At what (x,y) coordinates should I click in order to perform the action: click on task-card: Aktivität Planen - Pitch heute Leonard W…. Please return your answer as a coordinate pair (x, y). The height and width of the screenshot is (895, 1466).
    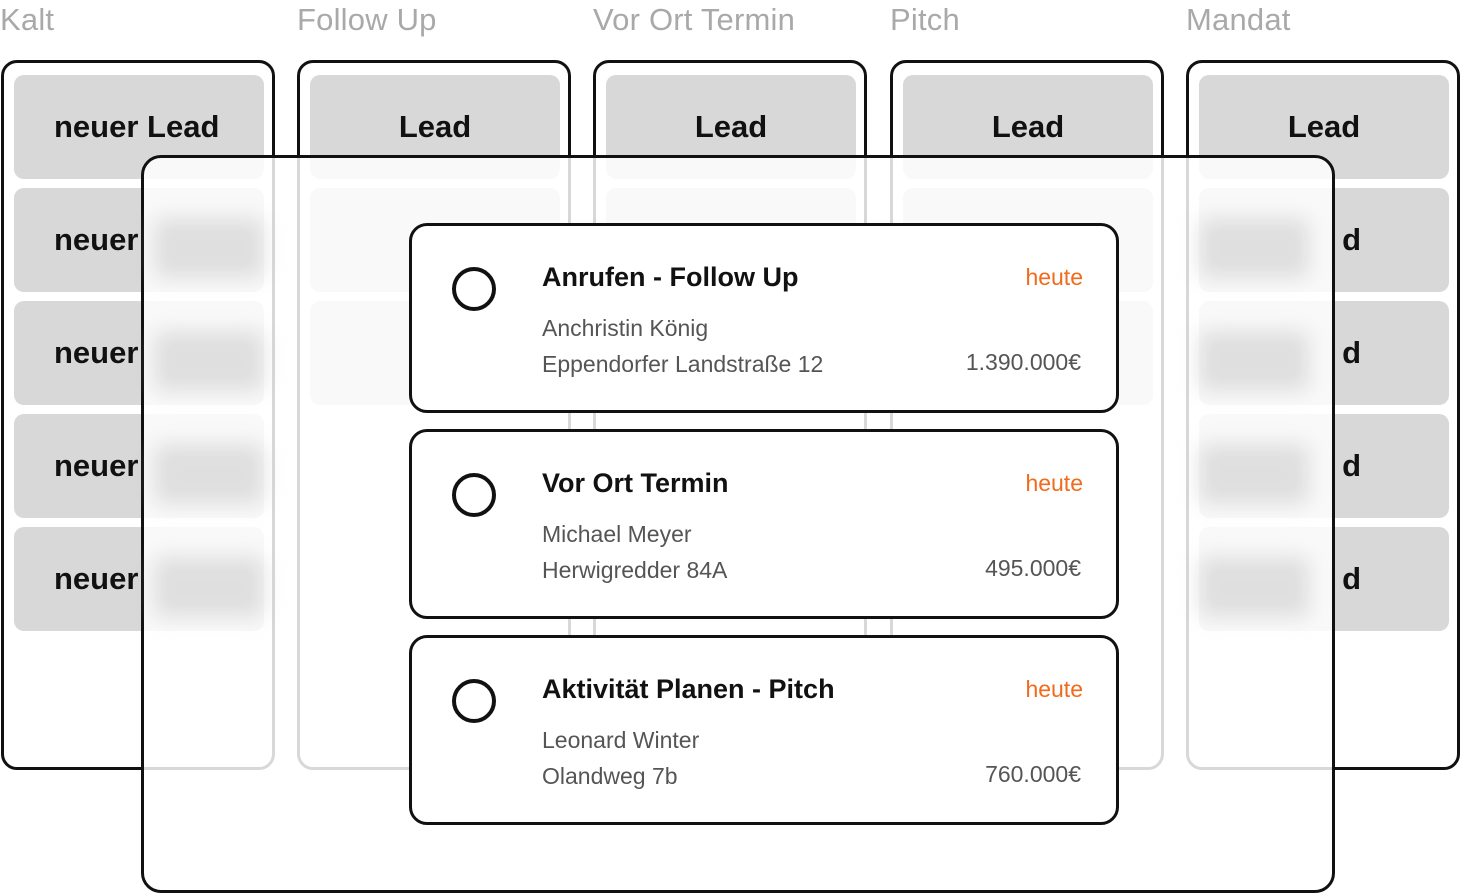
    Looking at the image, I should click on (764, 730).